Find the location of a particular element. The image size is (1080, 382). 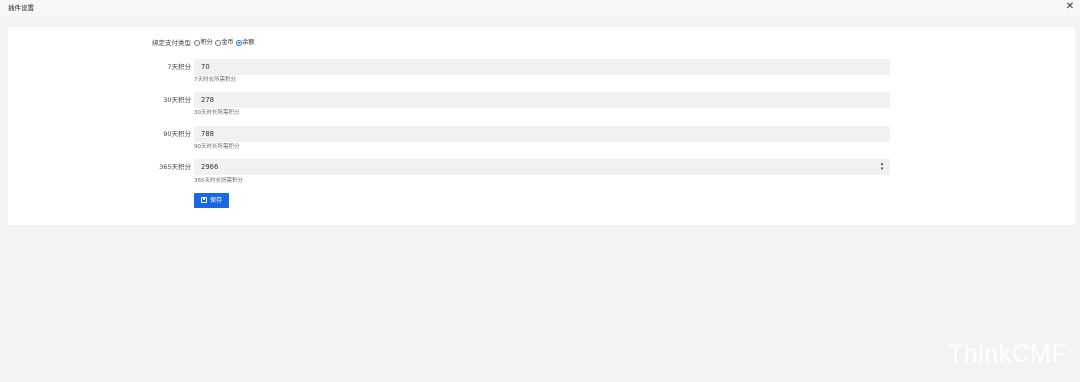

field-label-365day: 365天积分 is located at coordinates (175, 167).